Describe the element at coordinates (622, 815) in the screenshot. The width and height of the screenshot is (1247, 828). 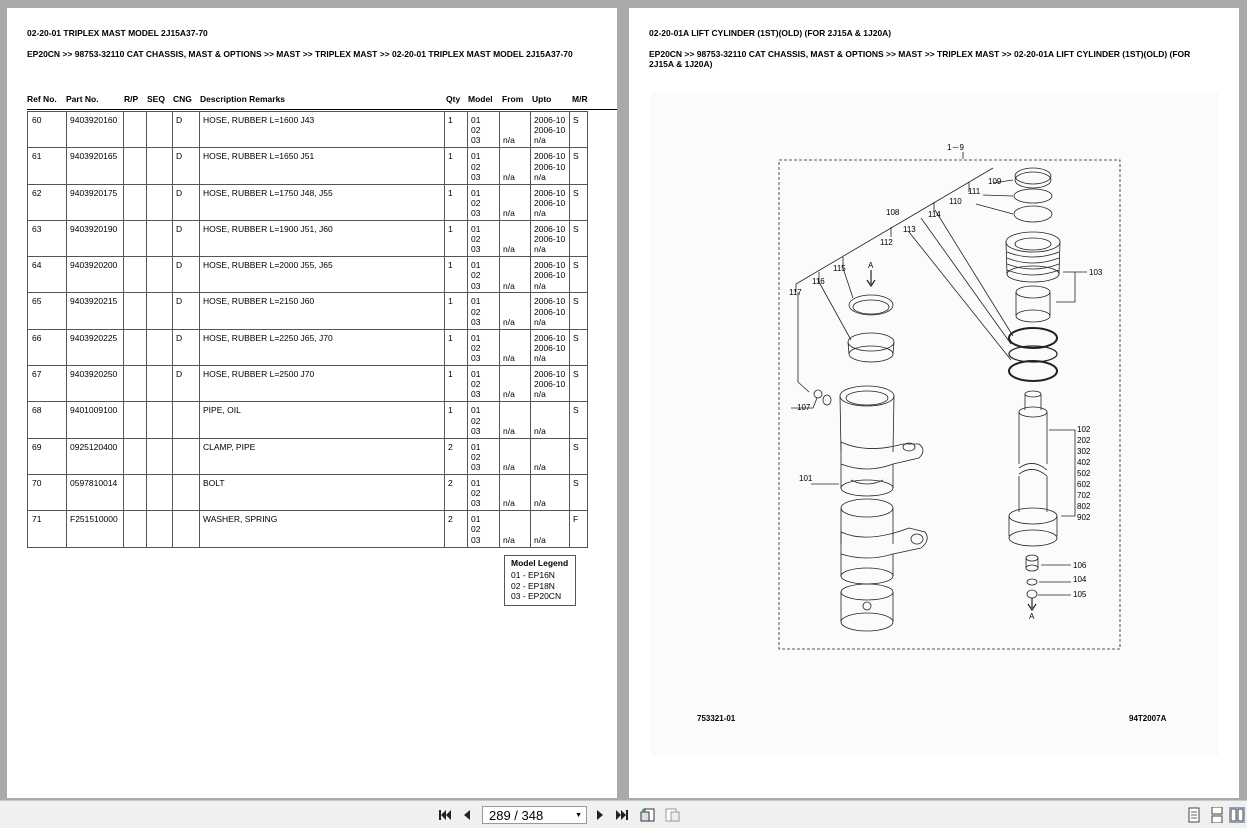
I see `last-page-button` at that location.